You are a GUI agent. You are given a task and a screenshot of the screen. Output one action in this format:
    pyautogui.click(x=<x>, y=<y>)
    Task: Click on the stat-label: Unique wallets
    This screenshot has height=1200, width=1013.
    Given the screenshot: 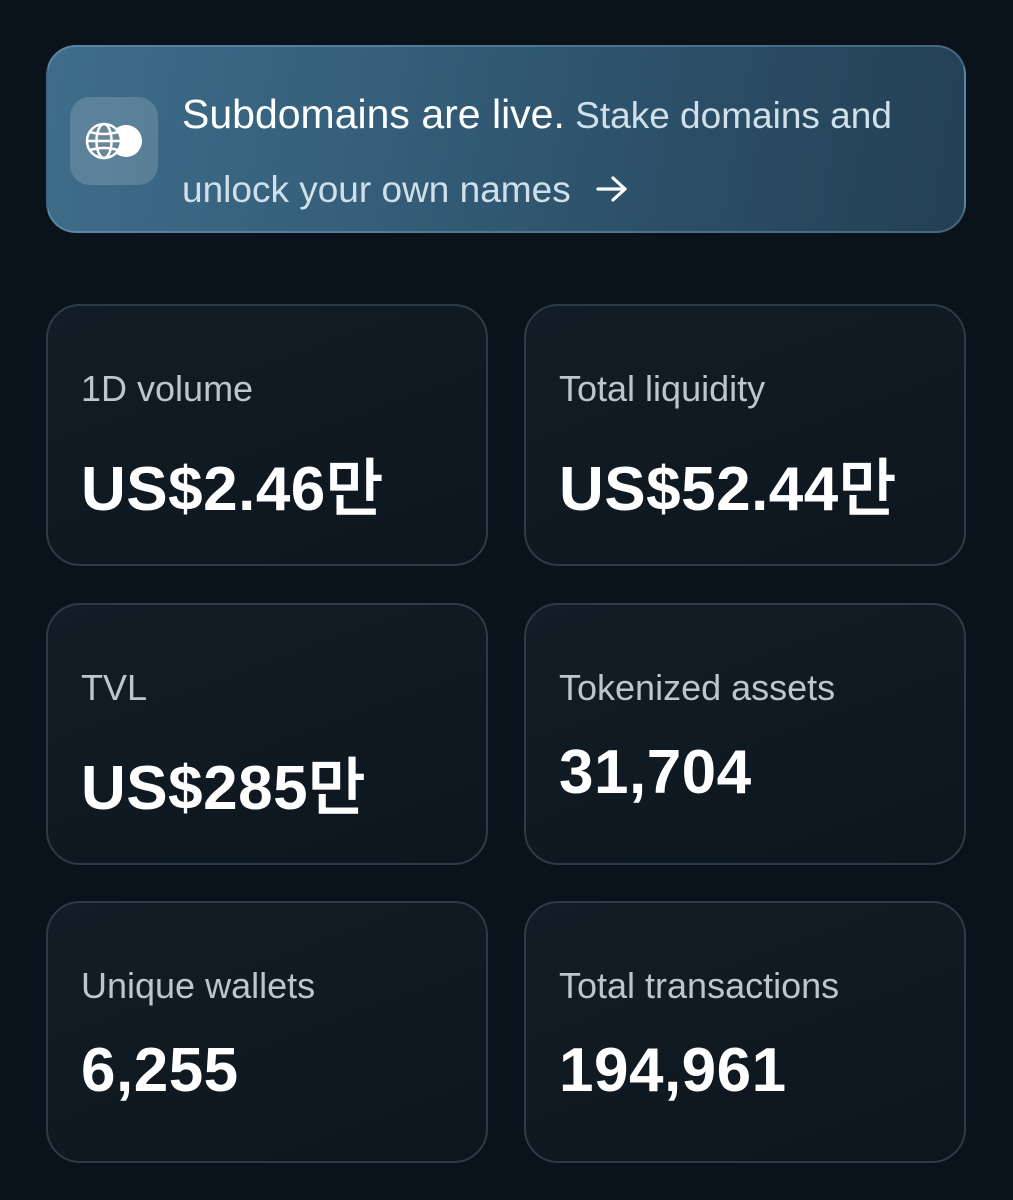 What is the action you would take?
    pyautogui.click(x=198, y=985)
    